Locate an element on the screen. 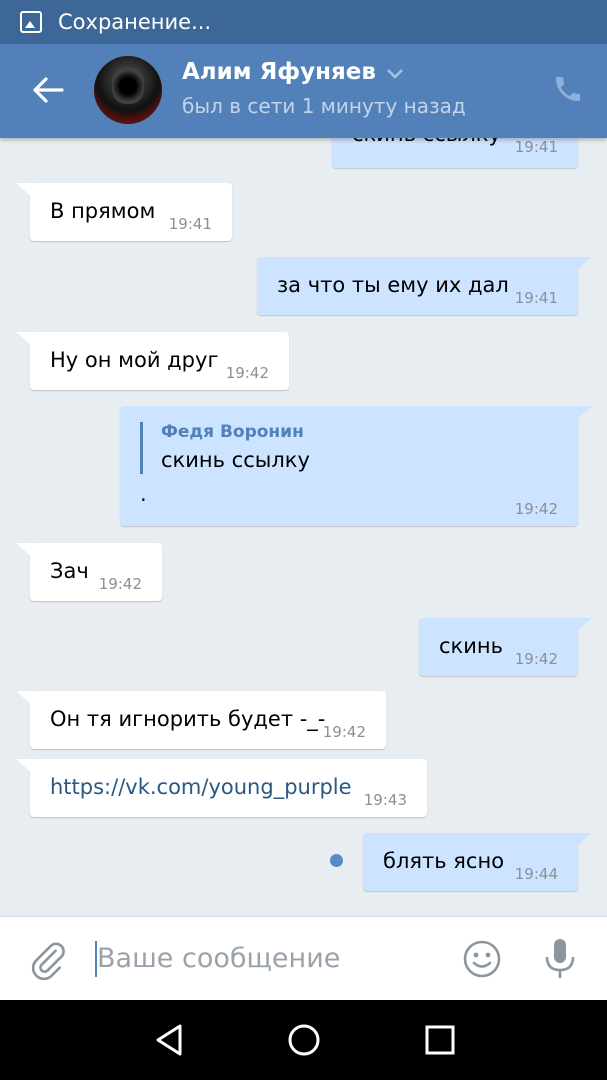 The image size is (607, 1080). microphone-icon is located at coordinates (560, 959).